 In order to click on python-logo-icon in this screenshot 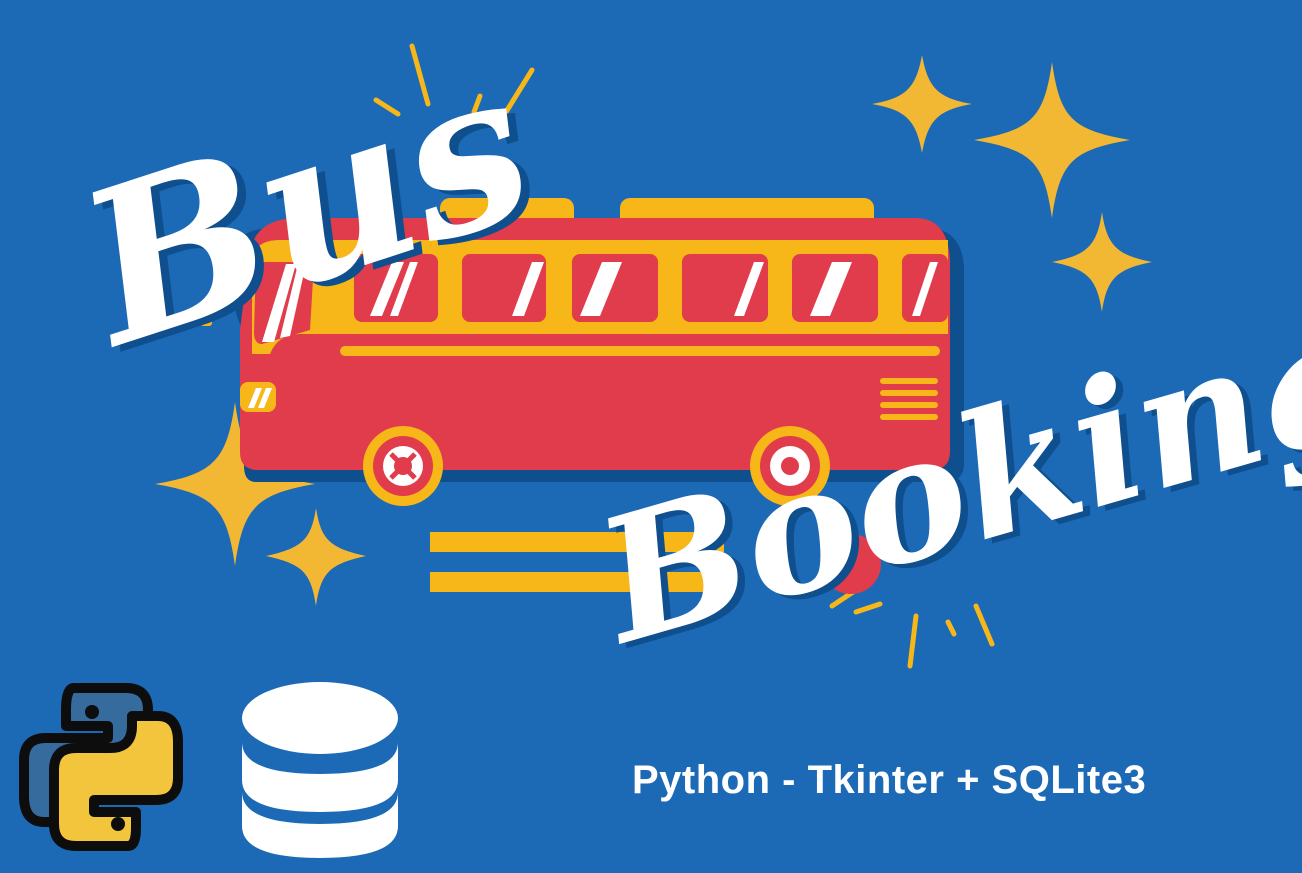, I will do `click(101, 767)`.